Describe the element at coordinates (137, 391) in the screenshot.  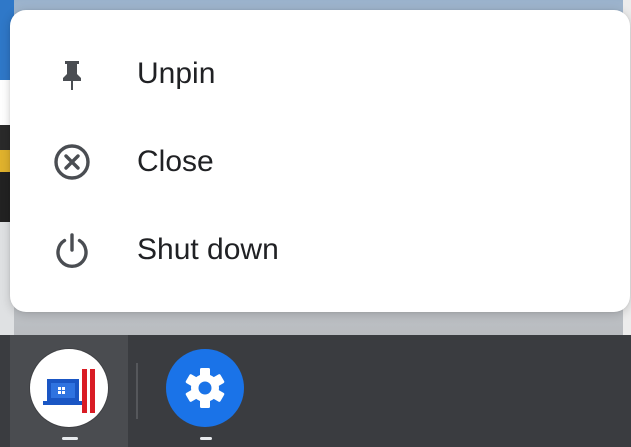
I see `shelf-separator` at that location.